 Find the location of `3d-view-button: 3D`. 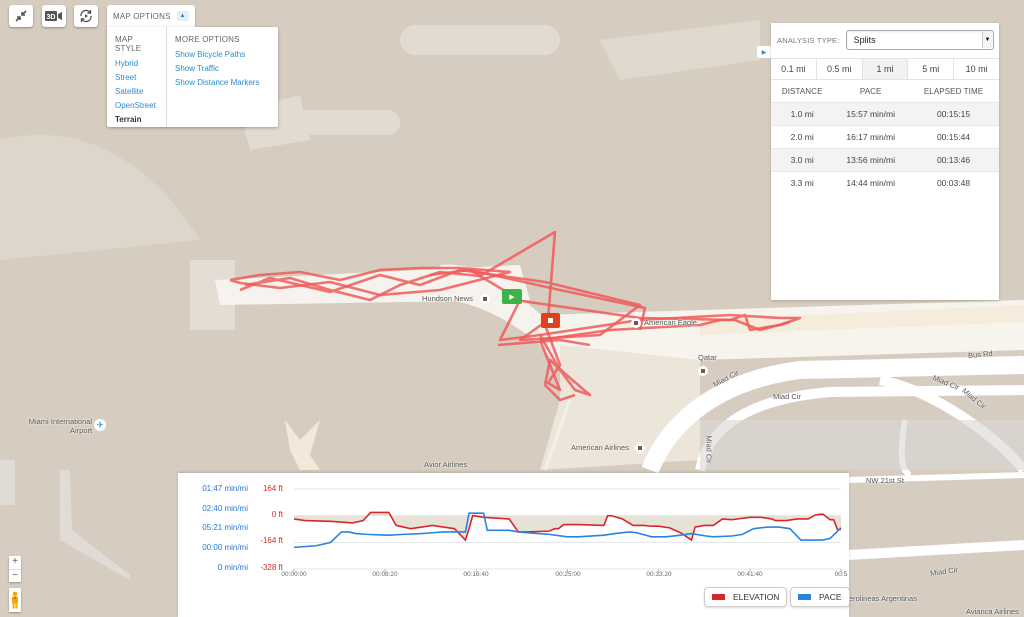

3d-view-button: 3D is located at coordinates (54, 16).